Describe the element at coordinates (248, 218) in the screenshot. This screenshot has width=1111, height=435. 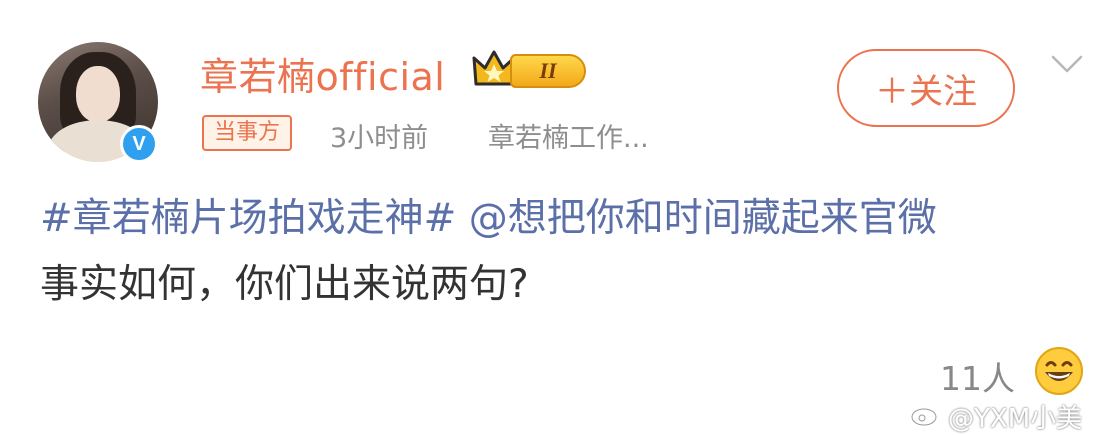
I see `topic-link: #章若楠片场拍戏走神#` at that location.